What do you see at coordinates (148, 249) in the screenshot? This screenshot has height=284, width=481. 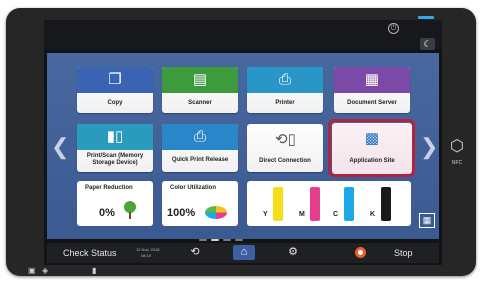 I see `date-display: 12 Nov, 2018` at bounding box center [148, 249].